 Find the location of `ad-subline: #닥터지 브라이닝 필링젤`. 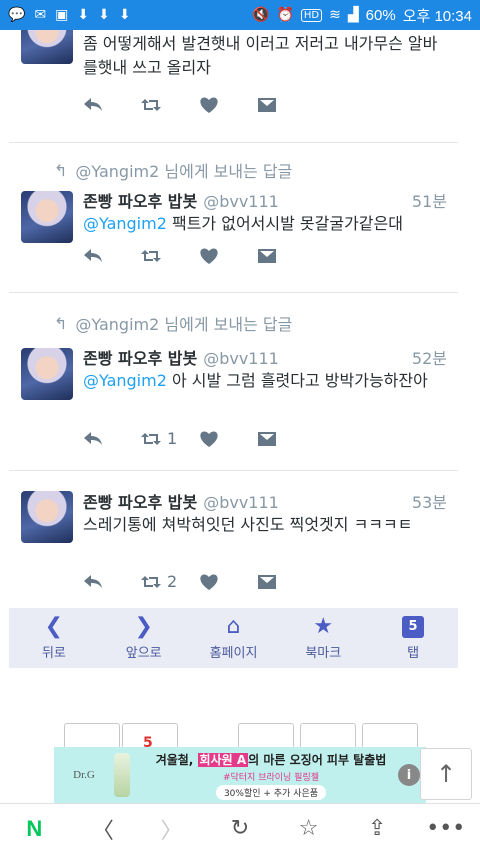

ad-subline: #닥터지 브라이닝 필링젤 is located at coordinates (271, 777).